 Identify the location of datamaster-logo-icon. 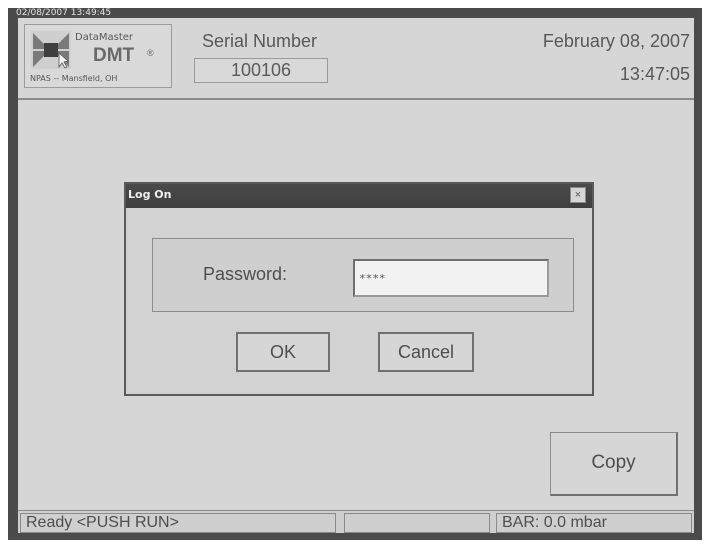
(51, 50).